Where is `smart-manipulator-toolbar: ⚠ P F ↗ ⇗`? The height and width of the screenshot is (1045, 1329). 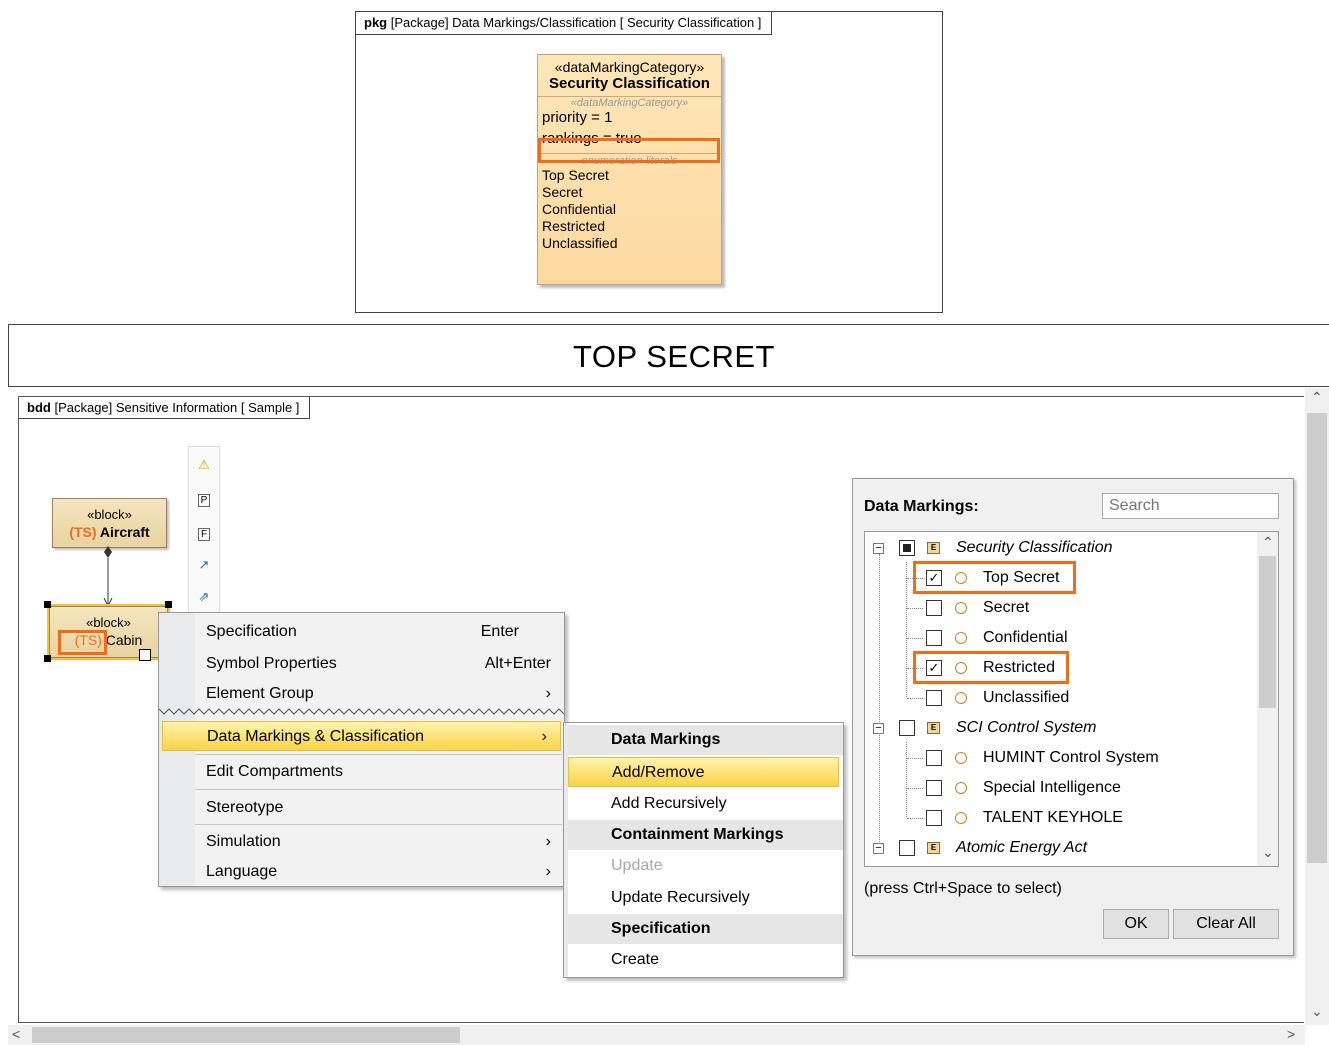
smart-manipulator-toolbar: ⚠ P F ↗ ⇗ is located at coordinates (204, 532).